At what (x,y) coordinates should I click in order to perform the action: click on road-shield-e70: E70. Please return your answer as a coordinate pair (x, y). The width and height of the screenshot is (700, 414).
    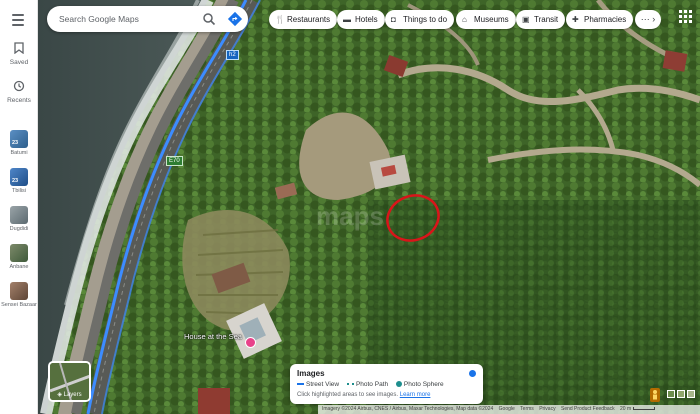
    Looking at the image, I should click on (174, 161).